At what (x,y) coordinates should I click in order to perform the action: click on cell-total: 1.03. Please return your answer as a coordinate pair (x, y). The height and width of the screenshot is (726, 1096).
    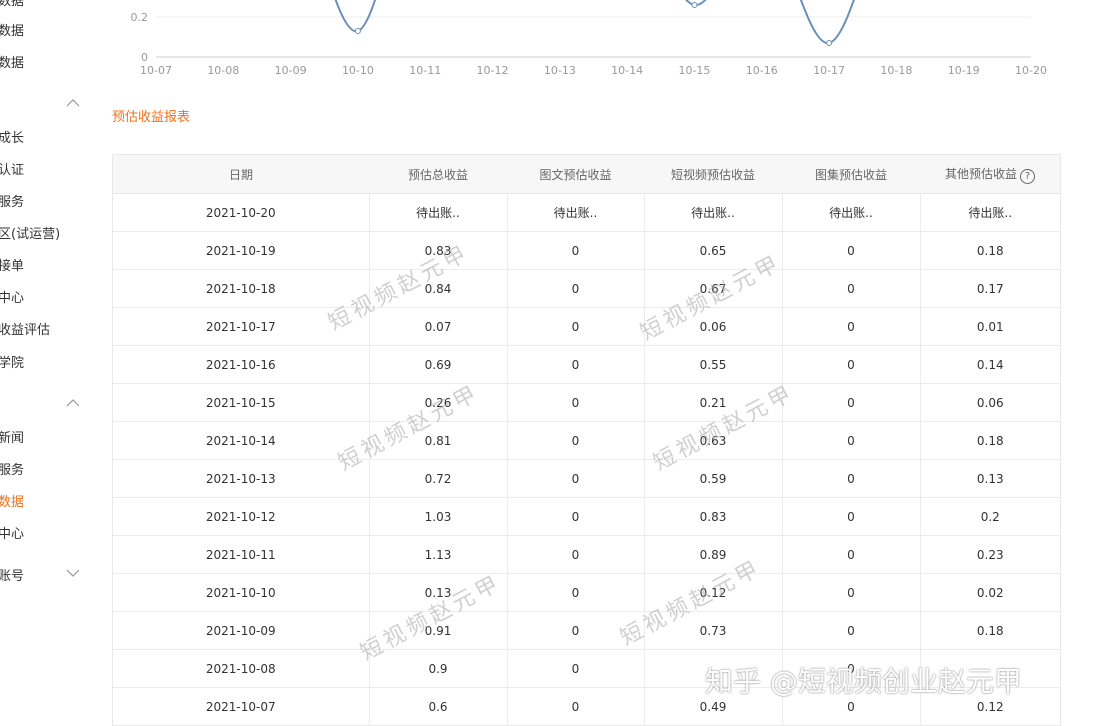
    Looking at the image, I should click on (437, 516).